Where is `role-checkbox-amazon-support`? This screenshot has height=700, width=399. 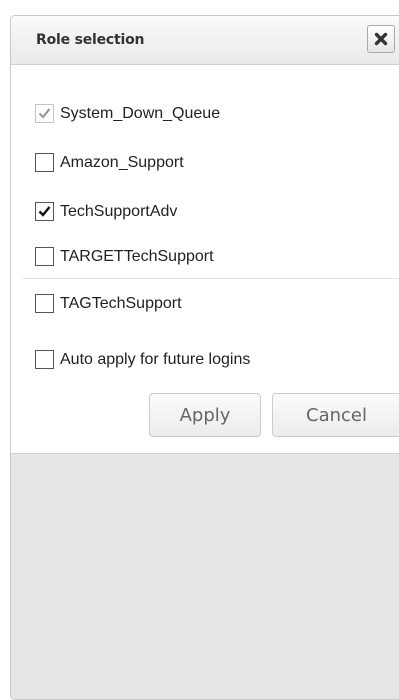 role-checkbox-amazon-support is located at coordinates (44, 162).